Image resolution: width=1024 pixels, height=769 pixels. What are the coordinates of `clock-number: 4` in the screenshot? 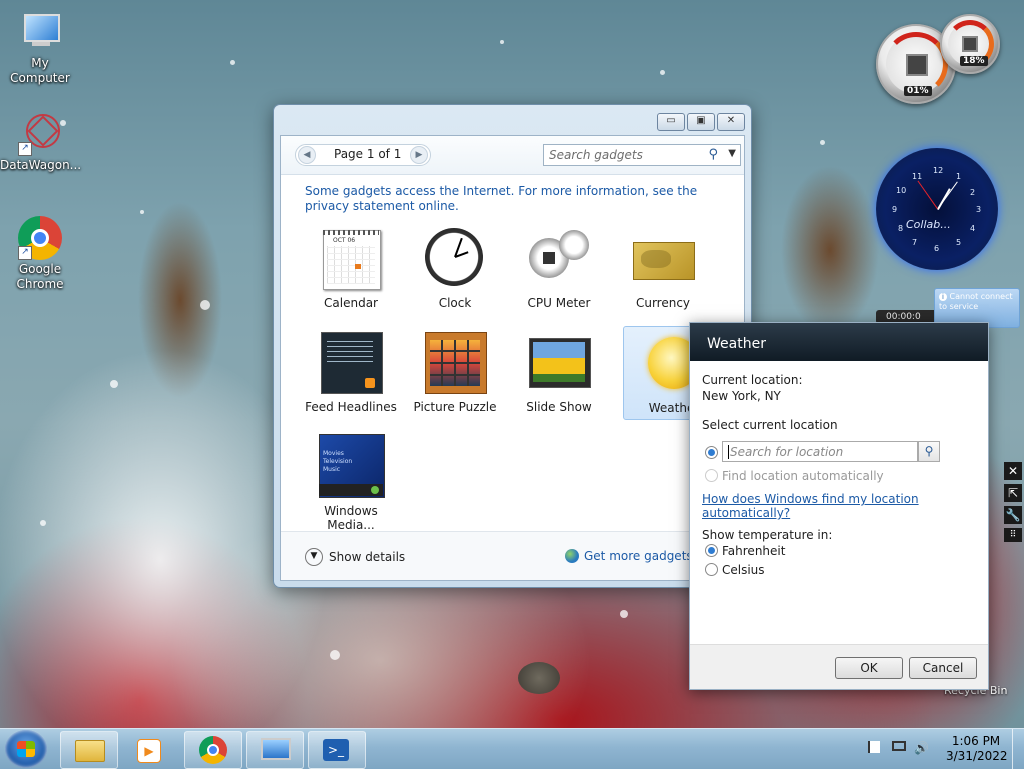 It's located at (973, 228).